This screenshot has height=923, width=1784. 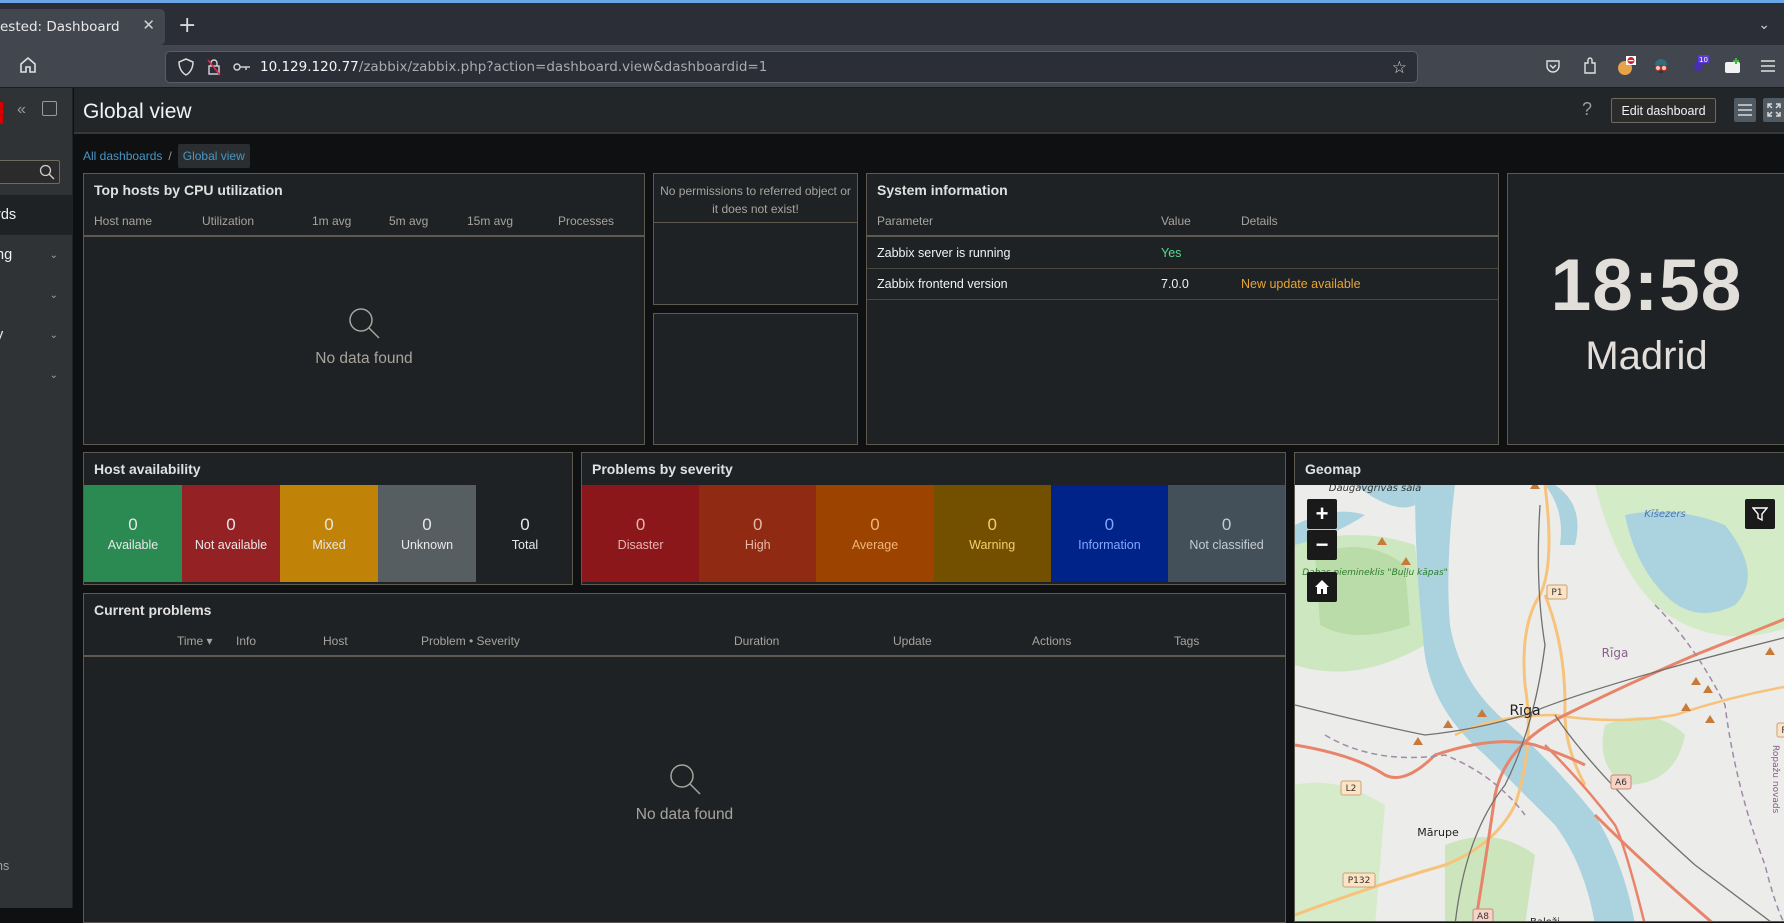 What do you see at coordinates (1301, 284) in the screenshot?
I see `update-available-link: New update available` at bounding box center [1301, 284].